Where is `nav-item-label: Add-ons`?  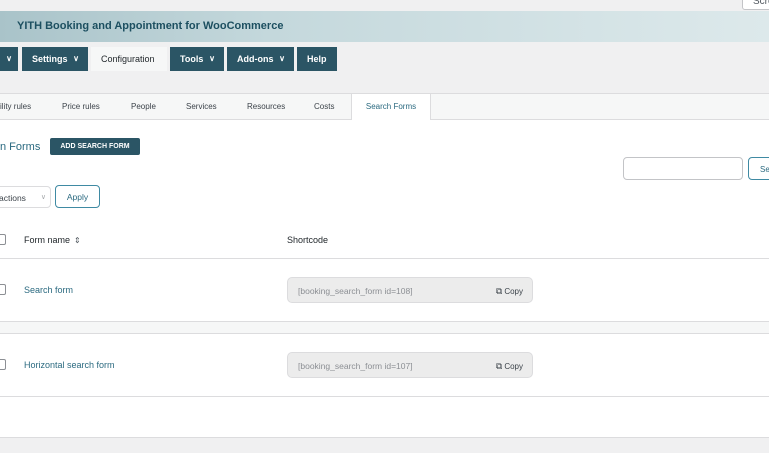 nav-item-label: Add-ons is located at coordinates (255, 59).